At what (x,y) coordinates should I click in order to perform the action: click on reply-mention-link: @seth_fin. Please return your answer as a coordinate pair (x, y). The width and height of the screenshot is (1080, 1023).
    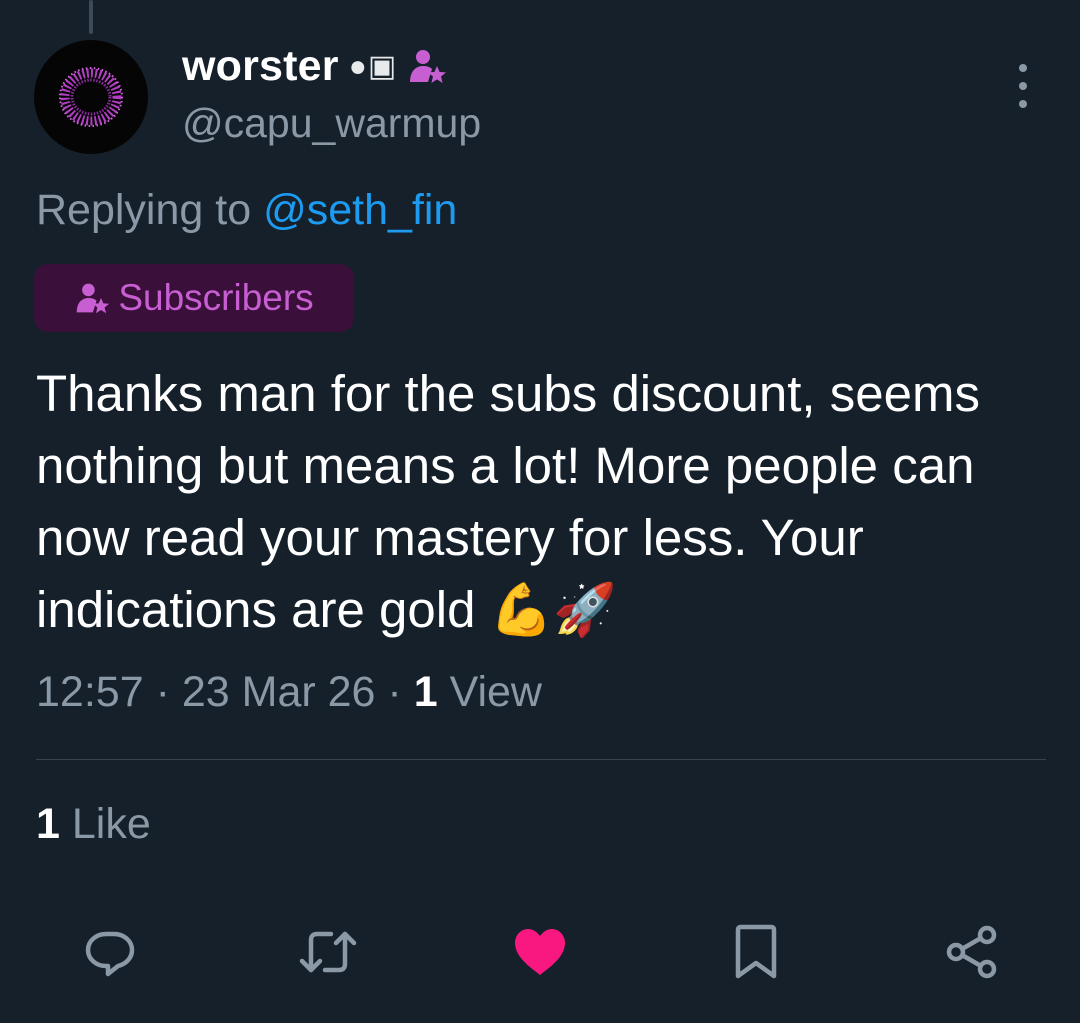
    Looking at the image, I should click on (360, 210).